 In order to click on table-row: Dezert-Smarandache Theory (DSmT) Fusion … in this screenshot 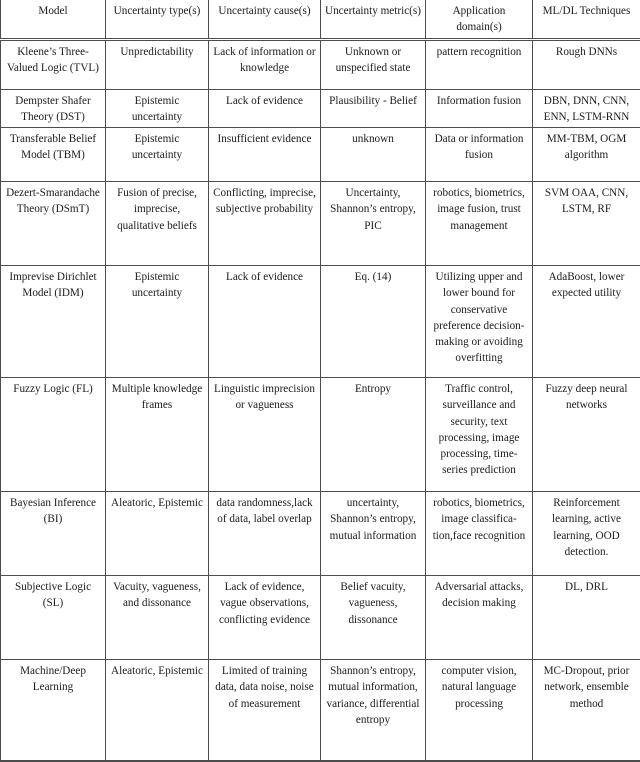, I will do `click(320, 224)`.